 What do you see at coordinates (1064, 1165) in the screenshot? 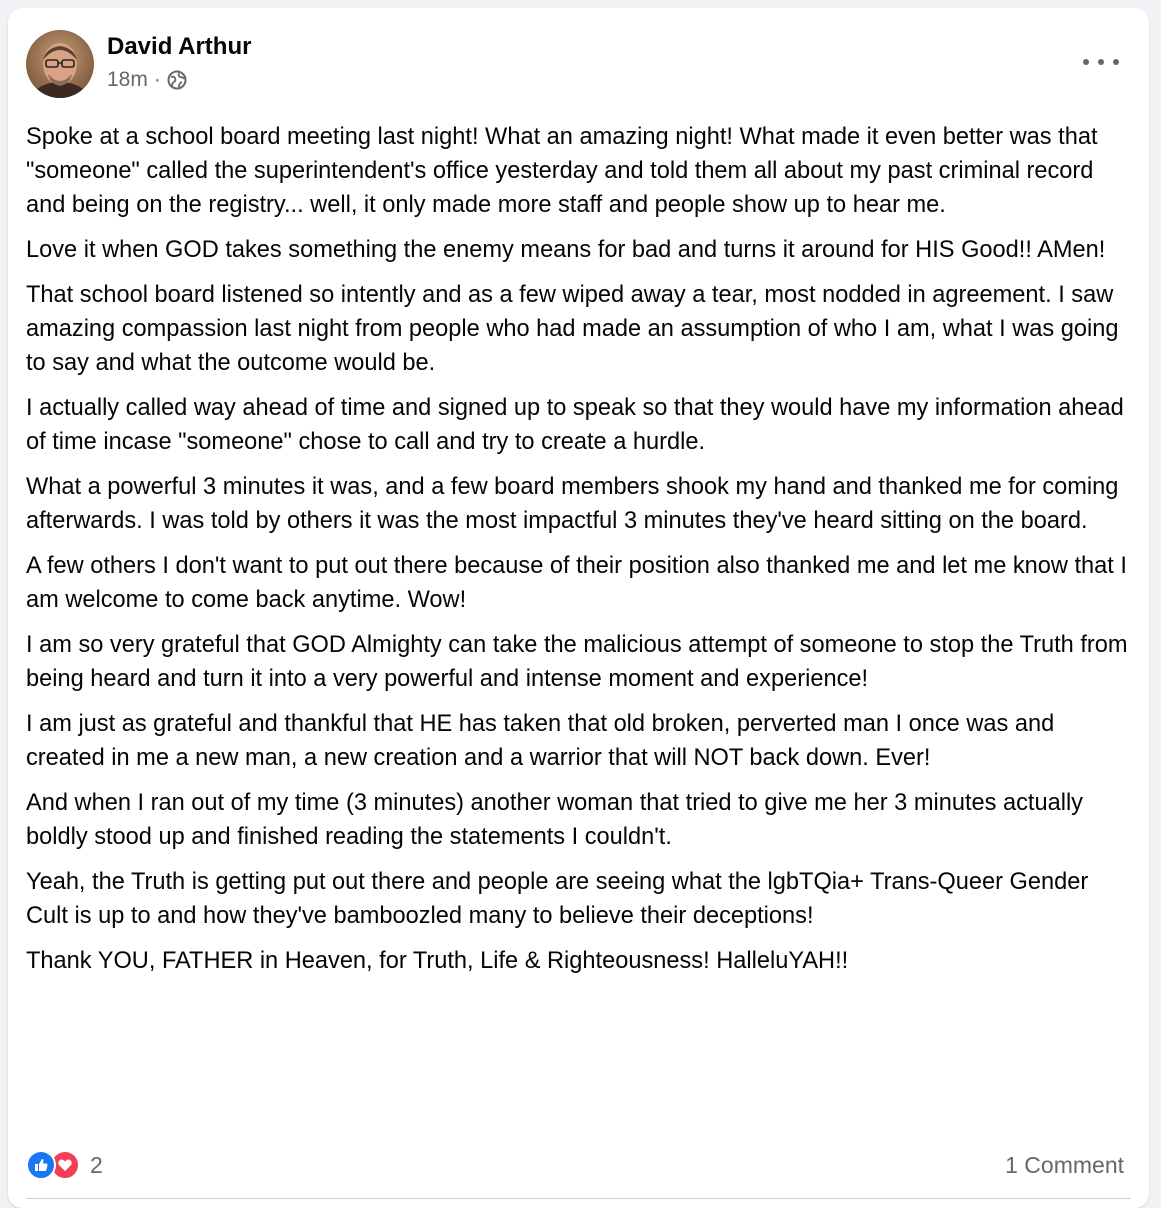
I see `comments-link: 1 Comment` at bounding box center [1064, 1165].